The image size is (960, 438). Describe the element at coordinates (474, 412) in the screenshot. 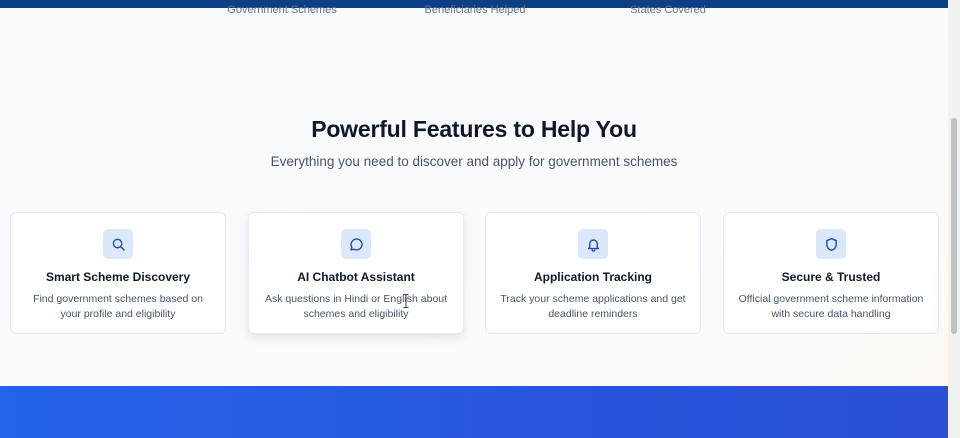

I see `cta-section-band` at that location.